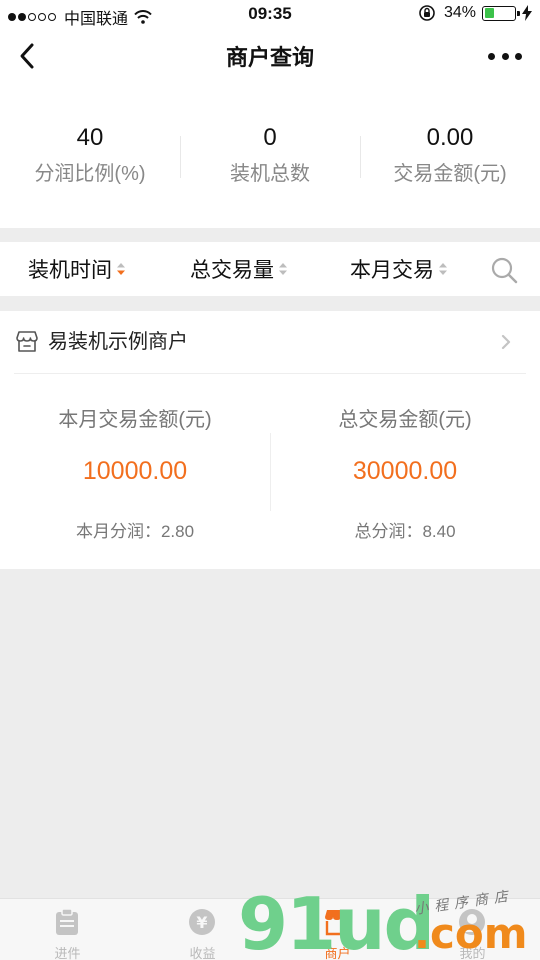 This screenshot has height=960, width=540. Describe the element at coordinates (489, 13) in the screenshot. I see `battery-fill` at that location.